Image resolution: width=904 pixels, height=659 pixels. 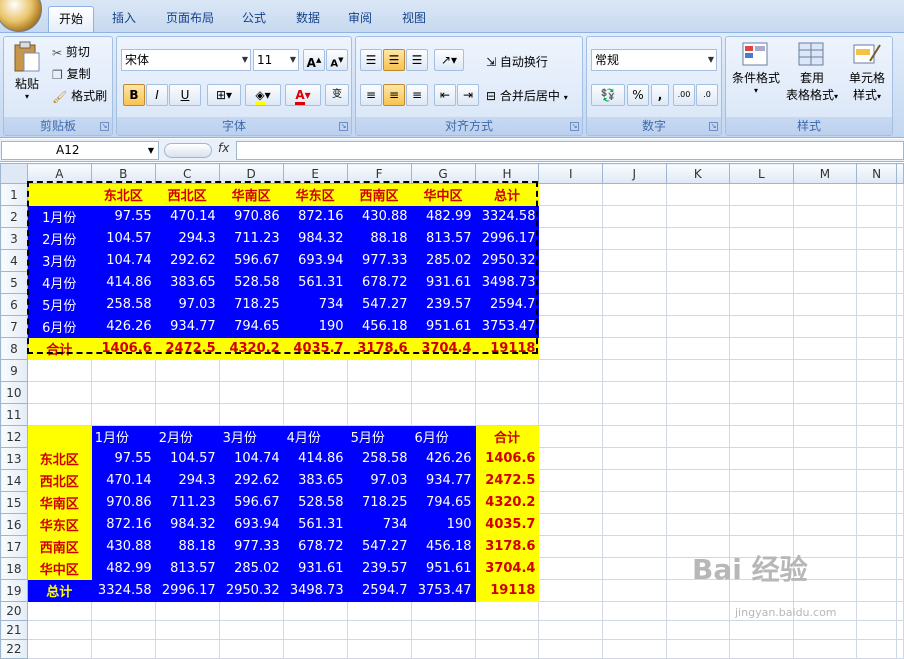 What do you see at coordinates (14, 546) in the screenshot?
I see `row-header: 17` at bounding box center [14, 546].